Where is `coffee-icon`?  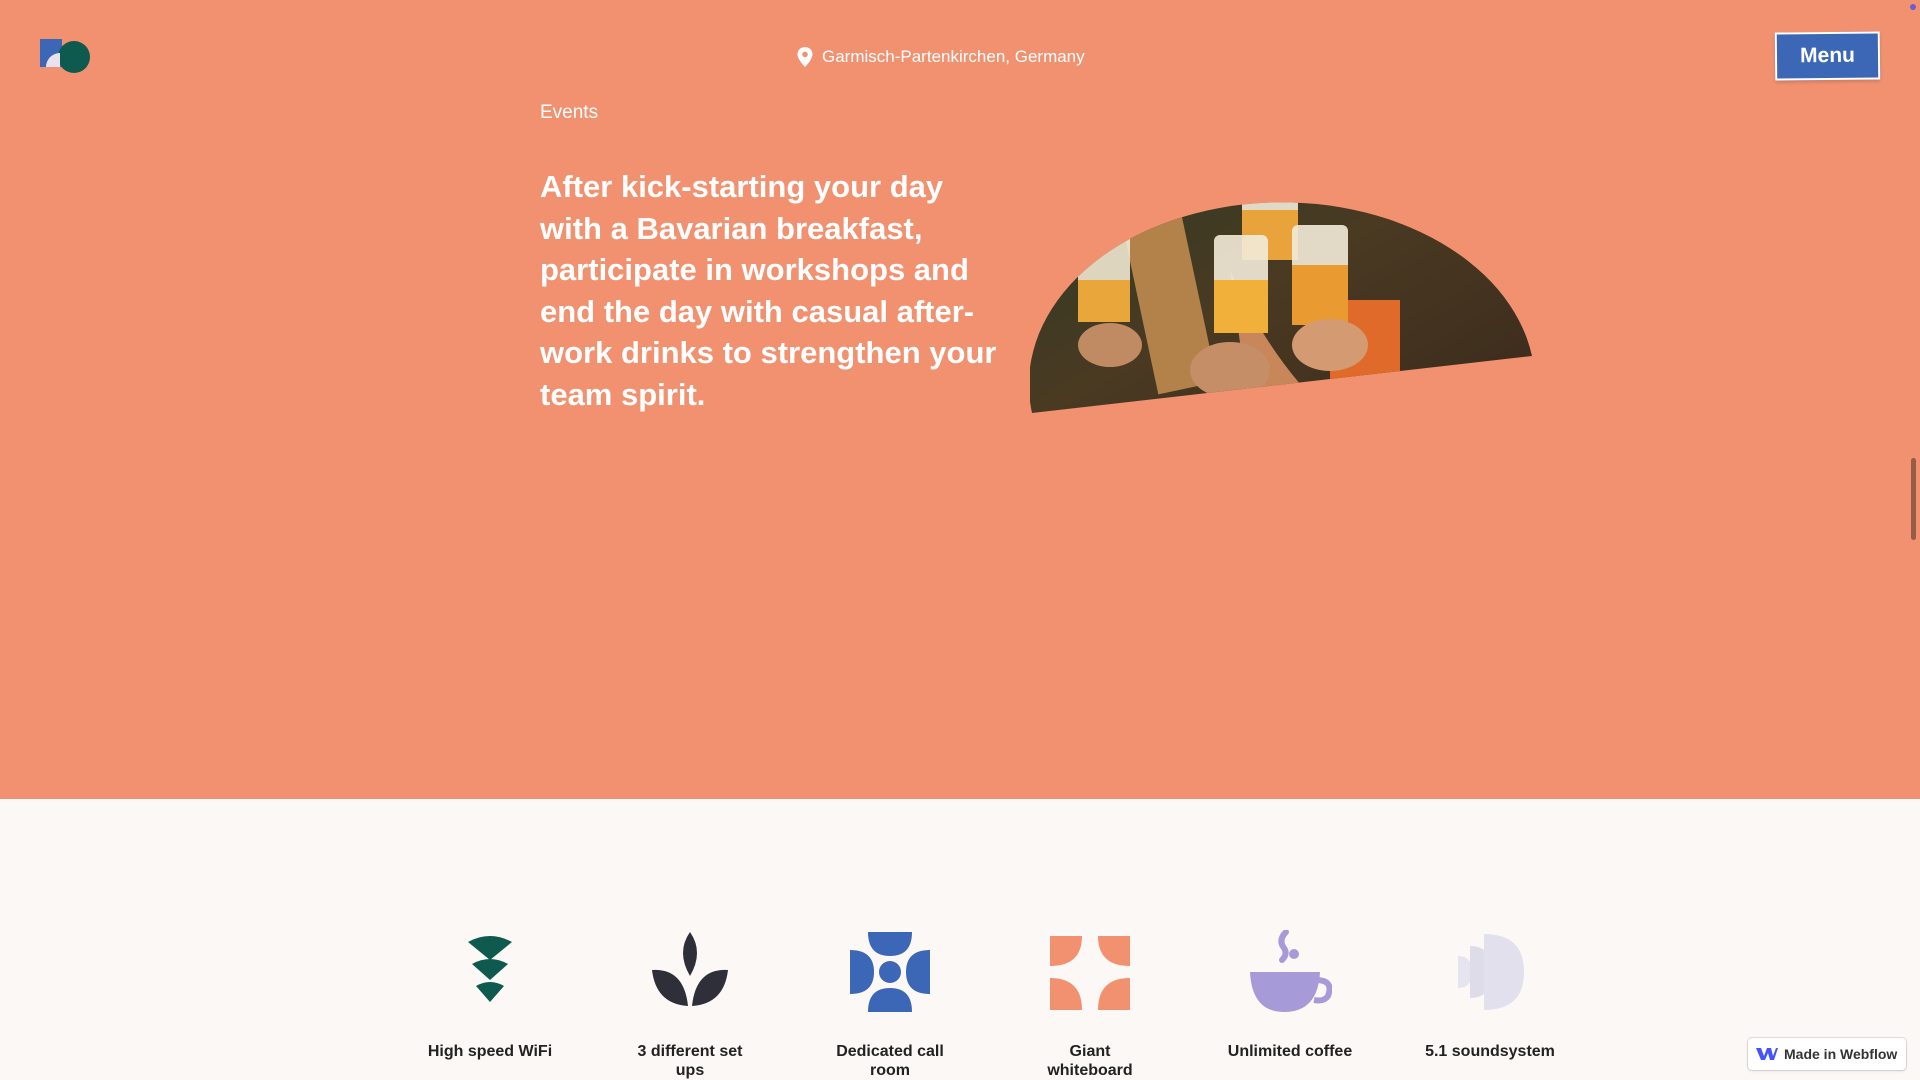 coffee-icon is located at coordinates (1291, 971).